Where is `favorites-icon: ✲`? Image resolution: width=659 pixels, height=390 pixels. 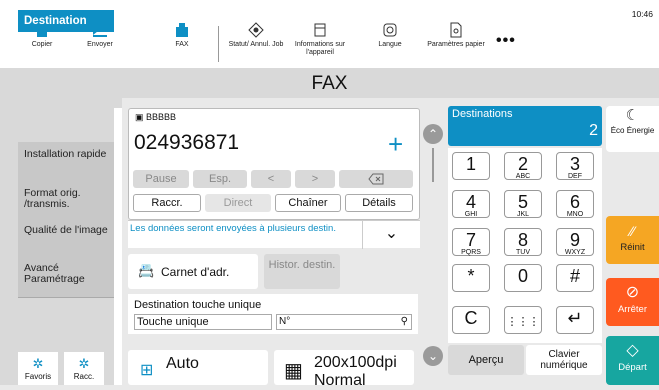
favorites-icon: ✲ is located at coordinates (38, 363).